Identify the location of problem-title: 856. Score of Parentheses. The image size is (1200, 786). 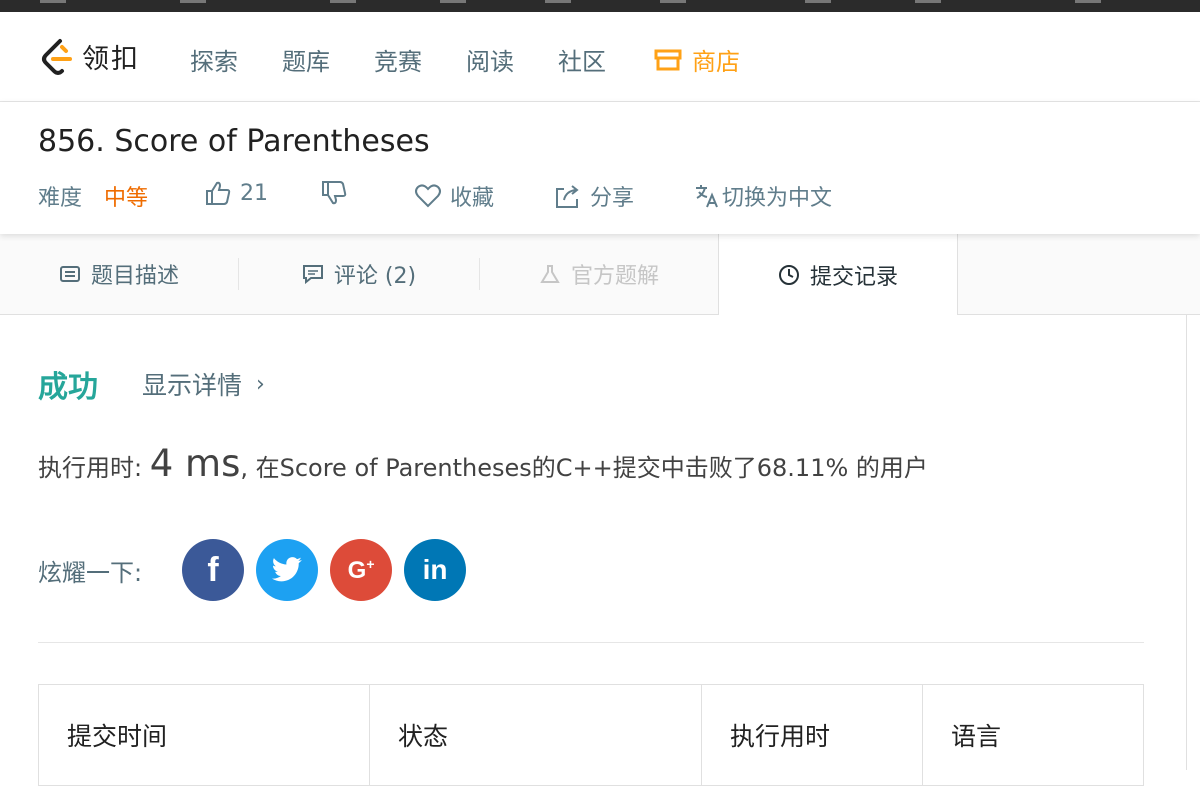
(234, 141).